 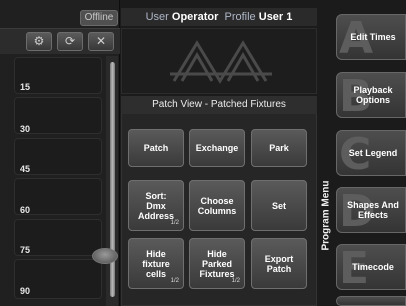 What do you see at coordinates (157, 17) in the screenshot?
I see `user-label: User` at bounding box center [157, 17].